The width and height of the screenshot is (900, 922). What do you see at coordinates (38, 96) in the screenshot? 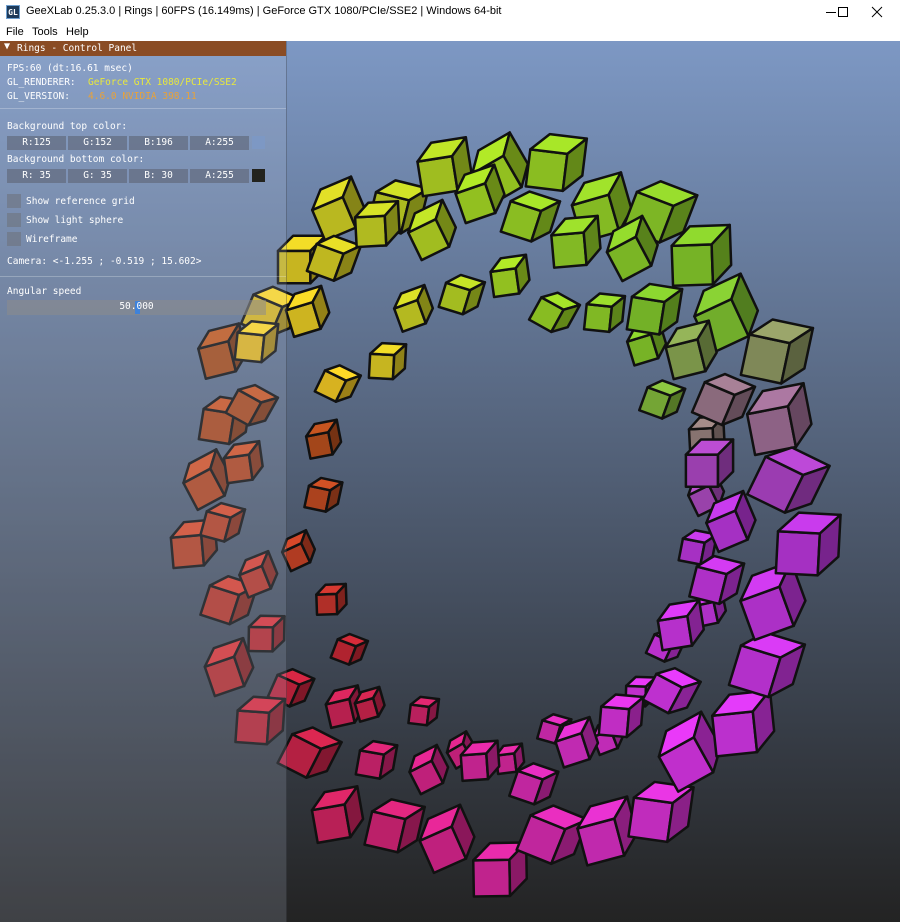
I see `version-label: GL_VERSION:` at bounding box center [38, 96].